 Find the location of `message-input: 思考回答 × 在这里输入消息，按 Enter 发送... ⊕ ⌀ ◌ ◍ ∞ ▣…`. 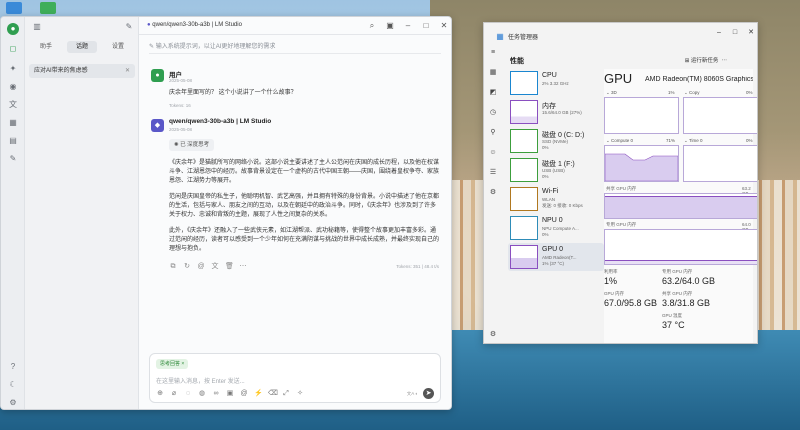

message-input: 思考回答 × 在这里输入消息，按 Enter 发送... ⊕ ⌀ ◌ ◍ ∞ ▣… is located at coordinates (295, 378).